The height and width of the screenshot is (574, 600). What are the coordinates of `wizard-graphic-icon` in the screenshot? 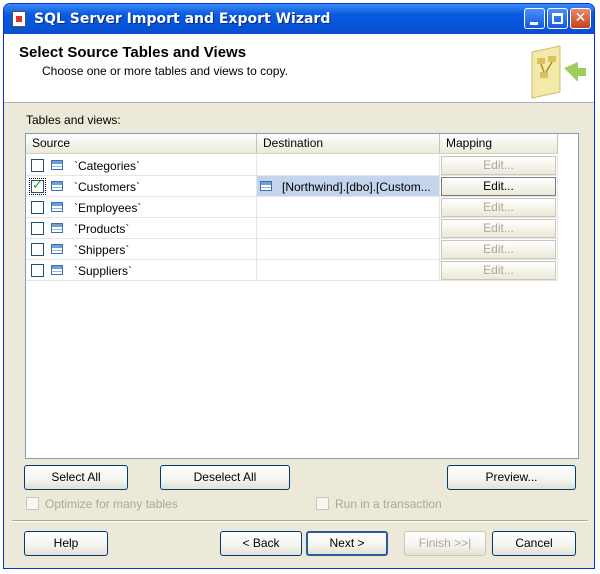 It's located at (558, 72).